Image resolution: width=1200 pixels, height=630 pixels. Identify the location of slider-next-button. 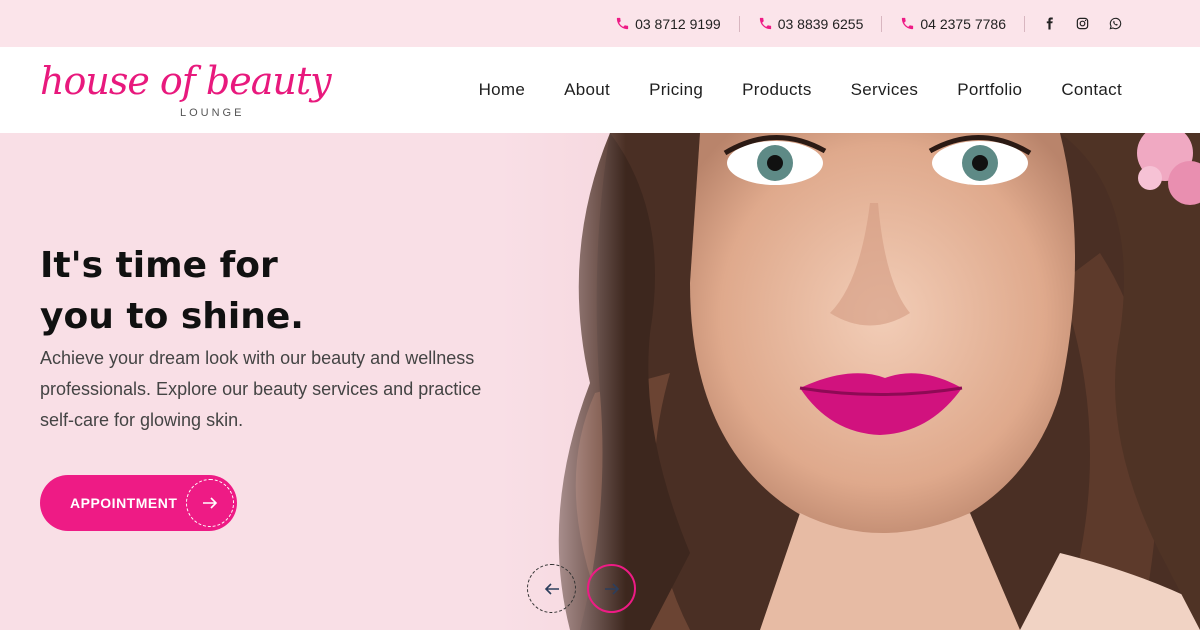
(611, 588).